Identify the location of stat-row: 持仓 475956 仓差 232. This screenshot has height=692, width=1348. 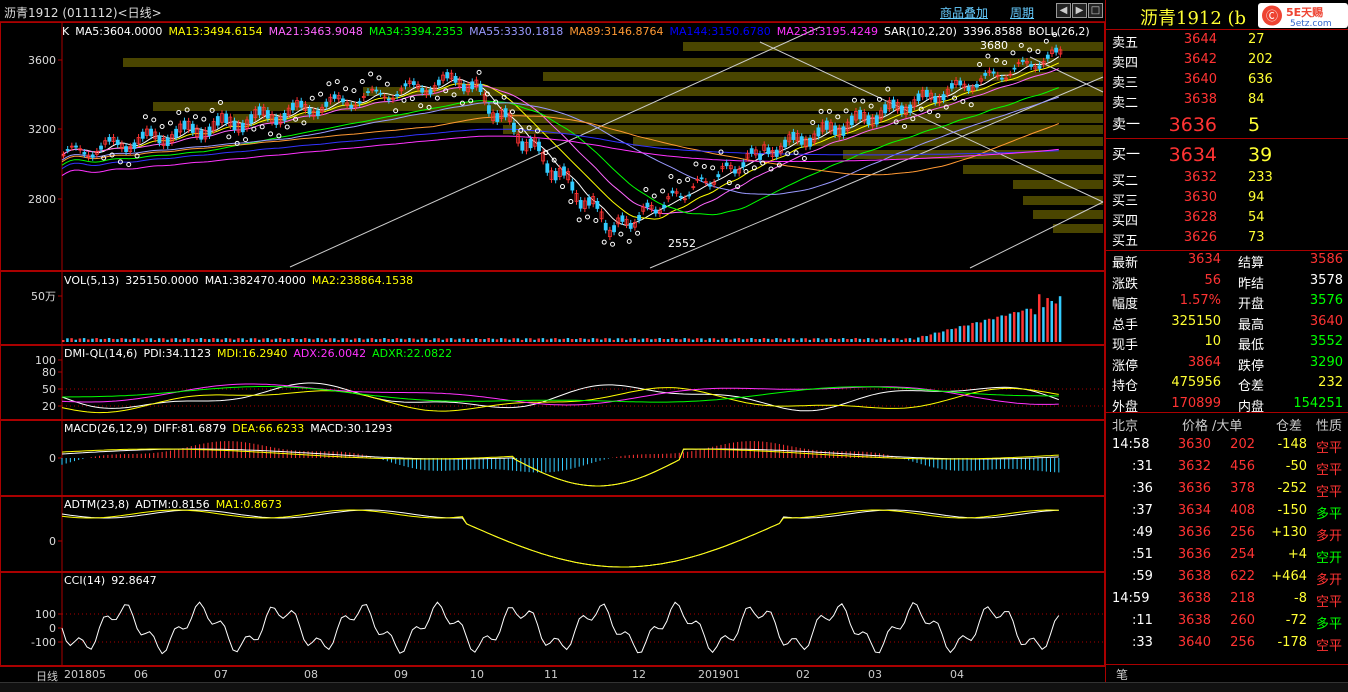
(1227, 383).